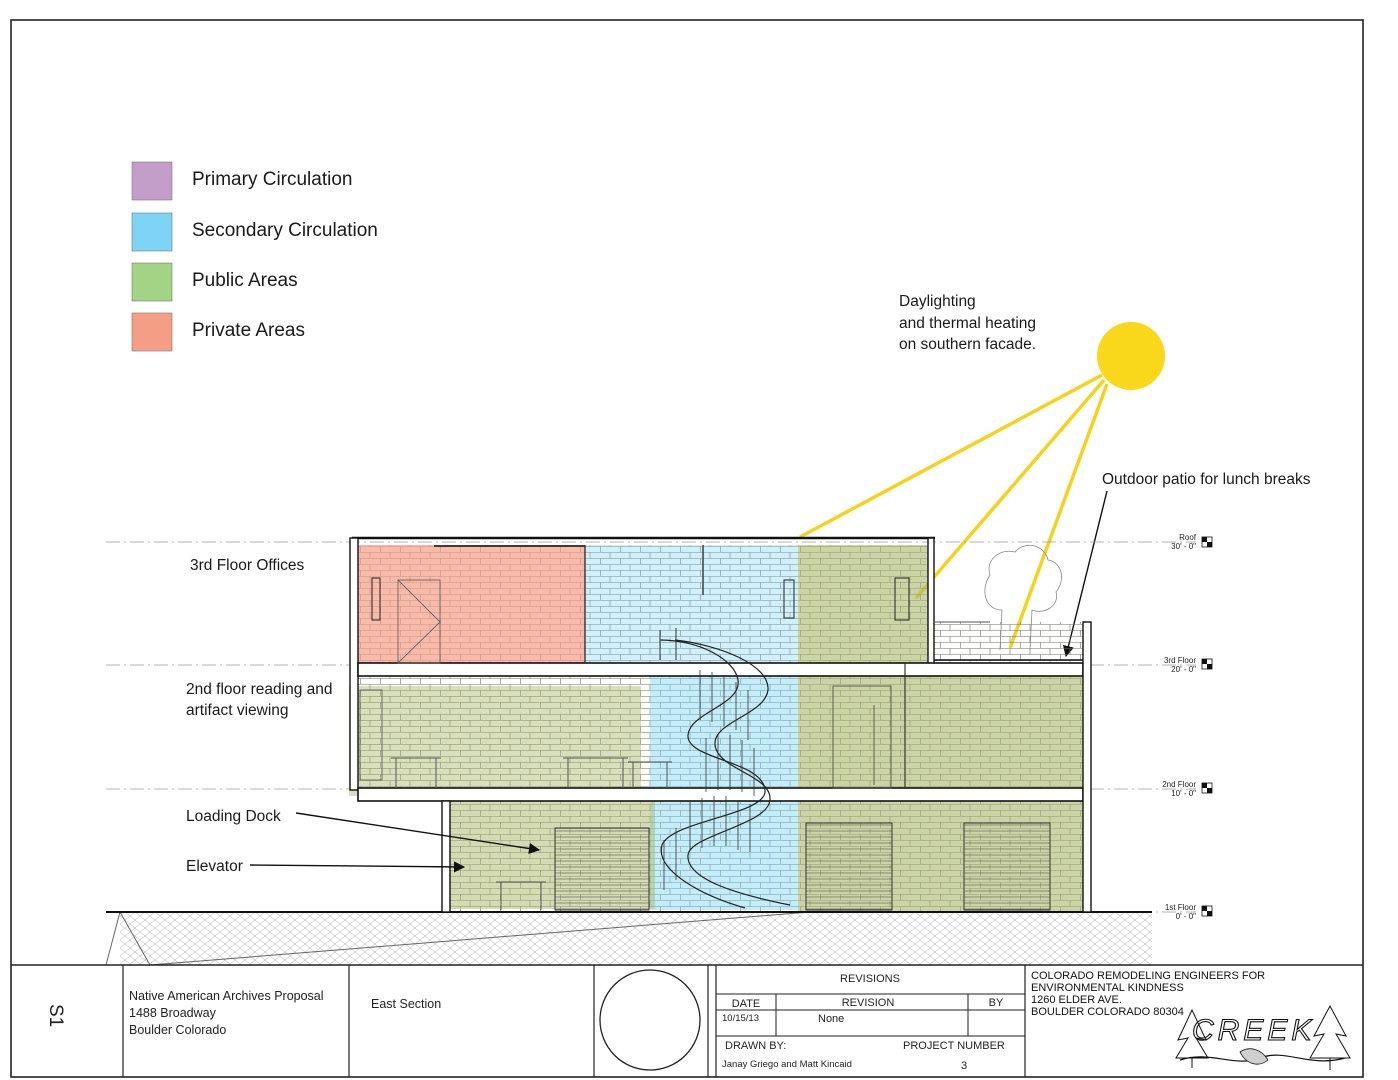  I want to click on level-marker-3rd-floor-icon, so click(1207, 664).